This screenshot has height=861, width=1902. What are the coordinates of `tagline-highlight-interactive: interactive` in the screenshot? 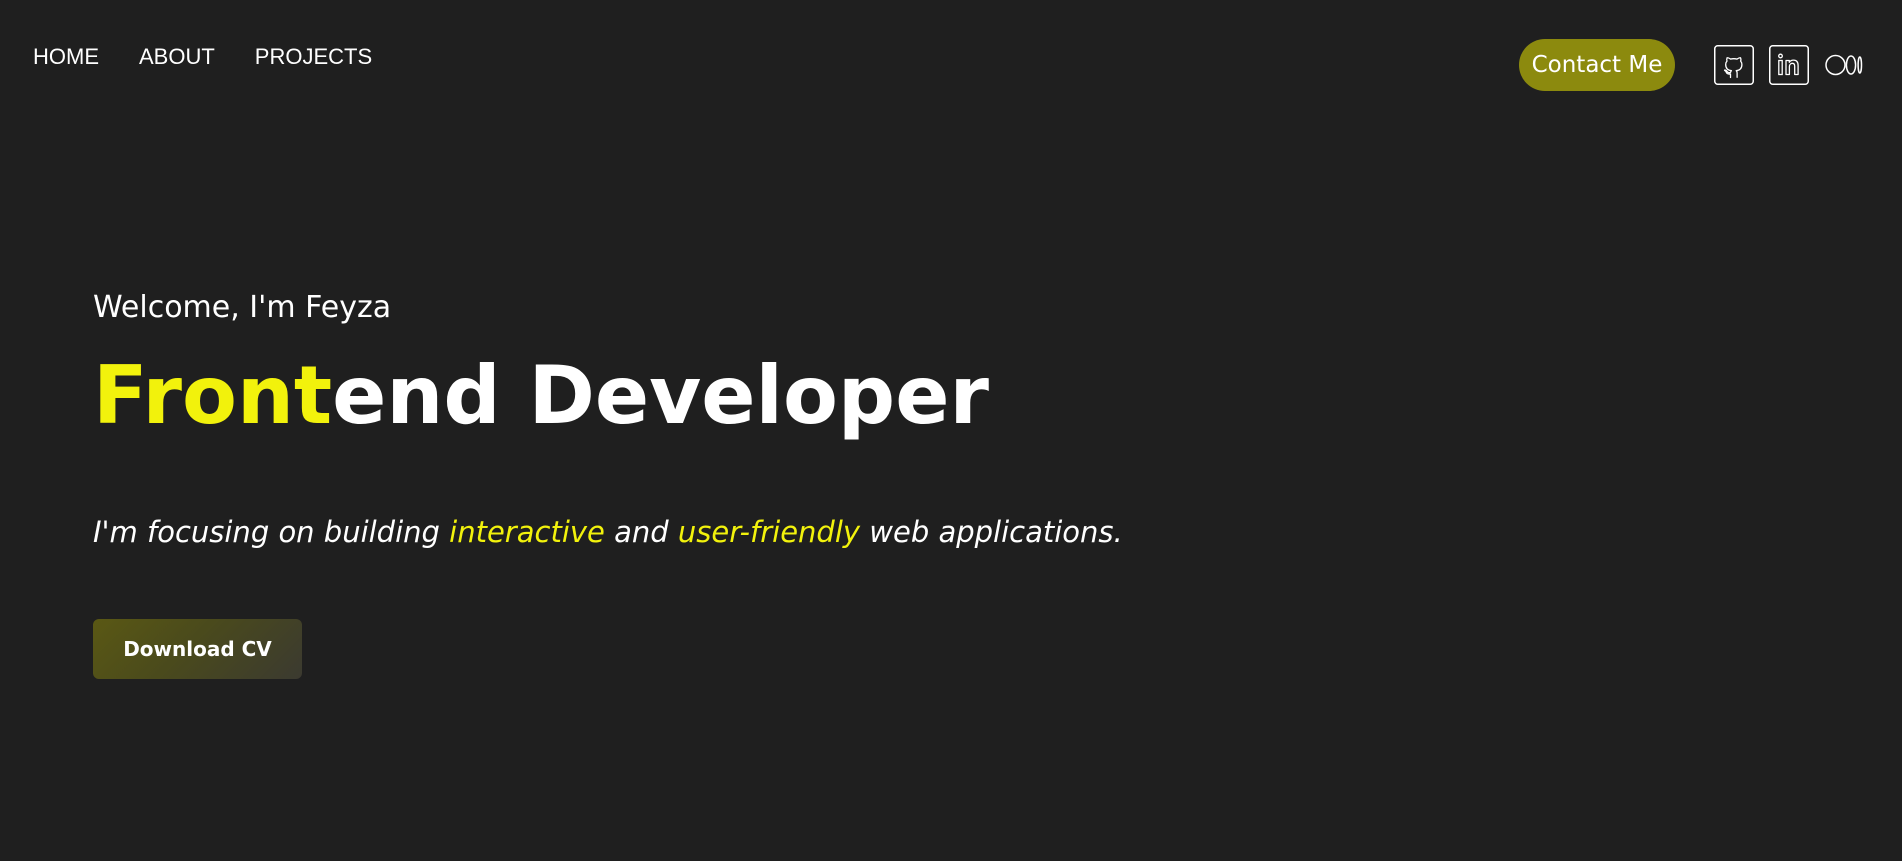 It's located at (527, 532).